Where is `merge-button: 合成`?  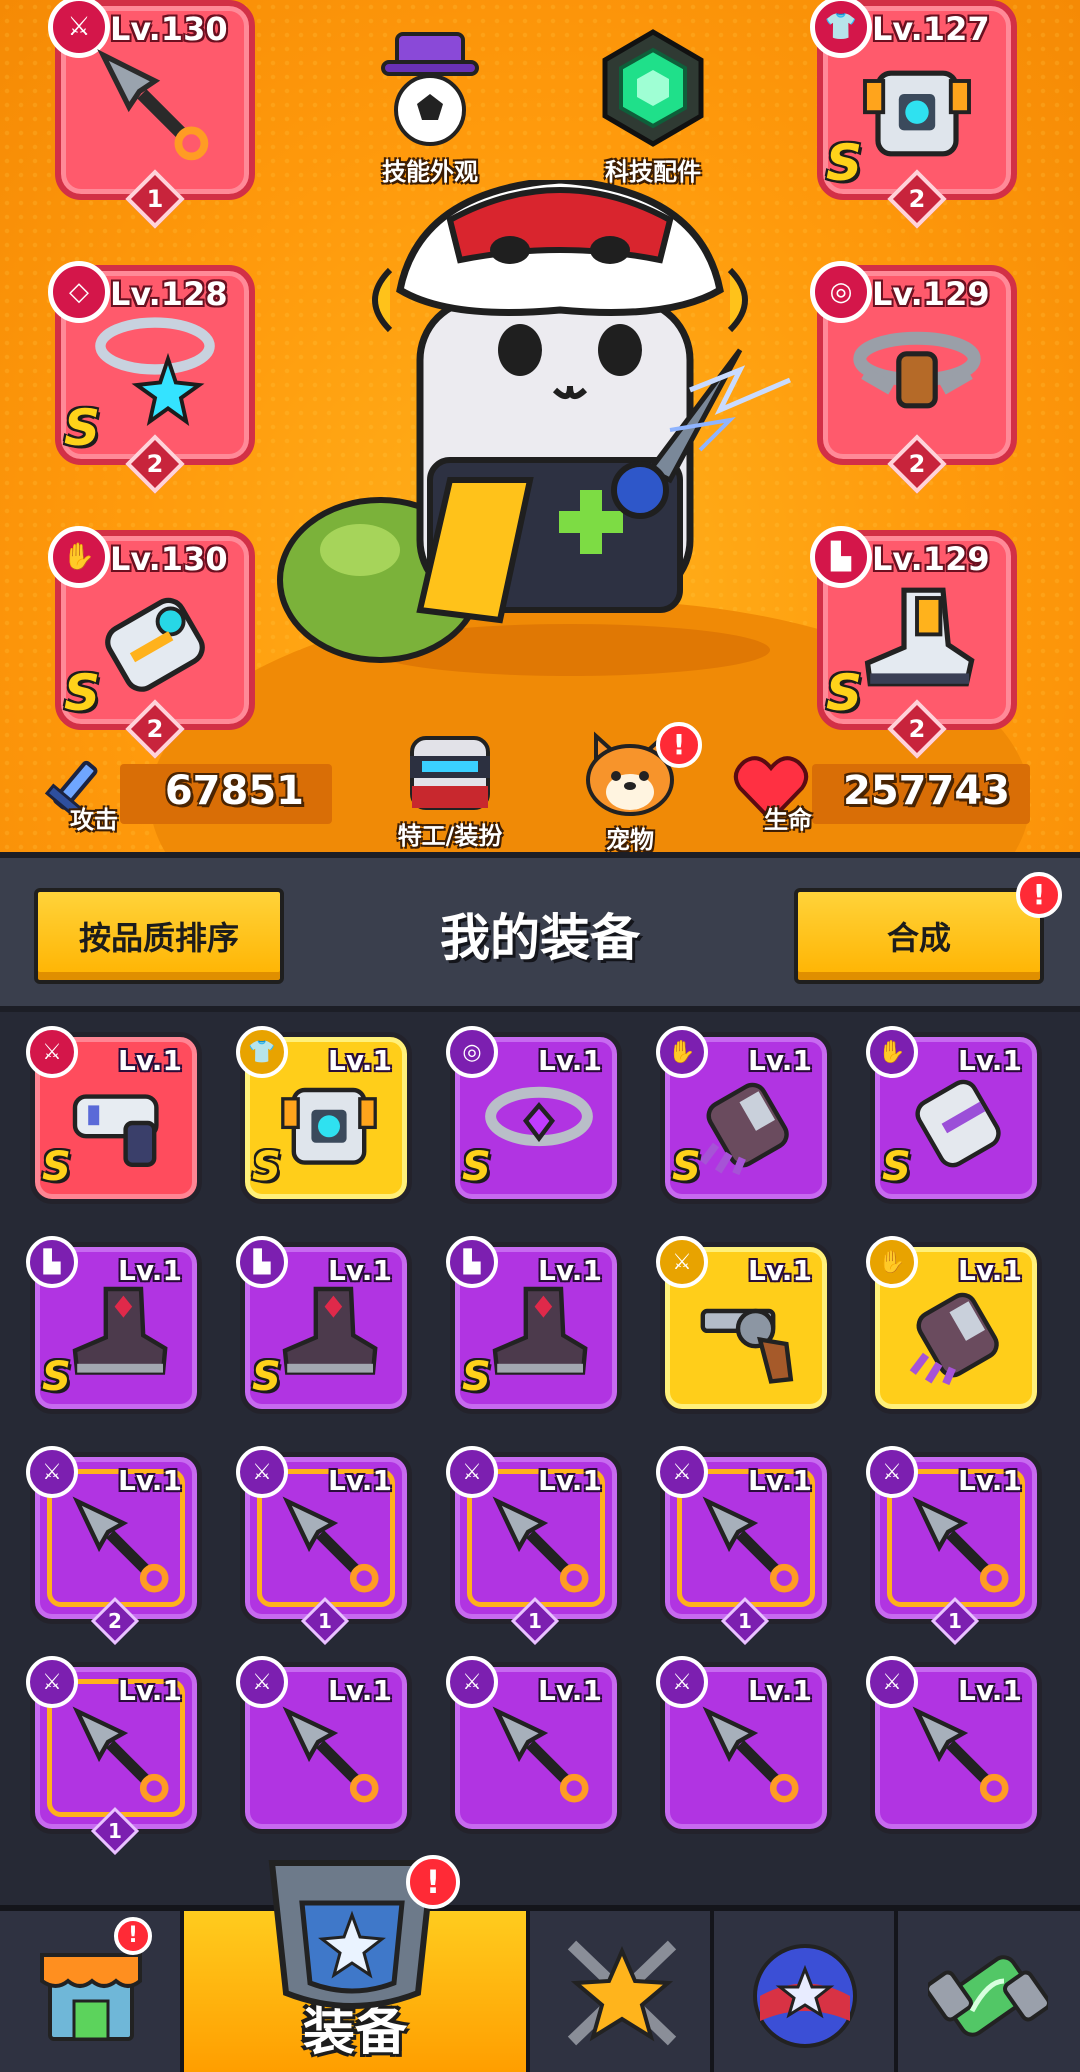
merge-button: 合成 is located at coordinates (919, 936).